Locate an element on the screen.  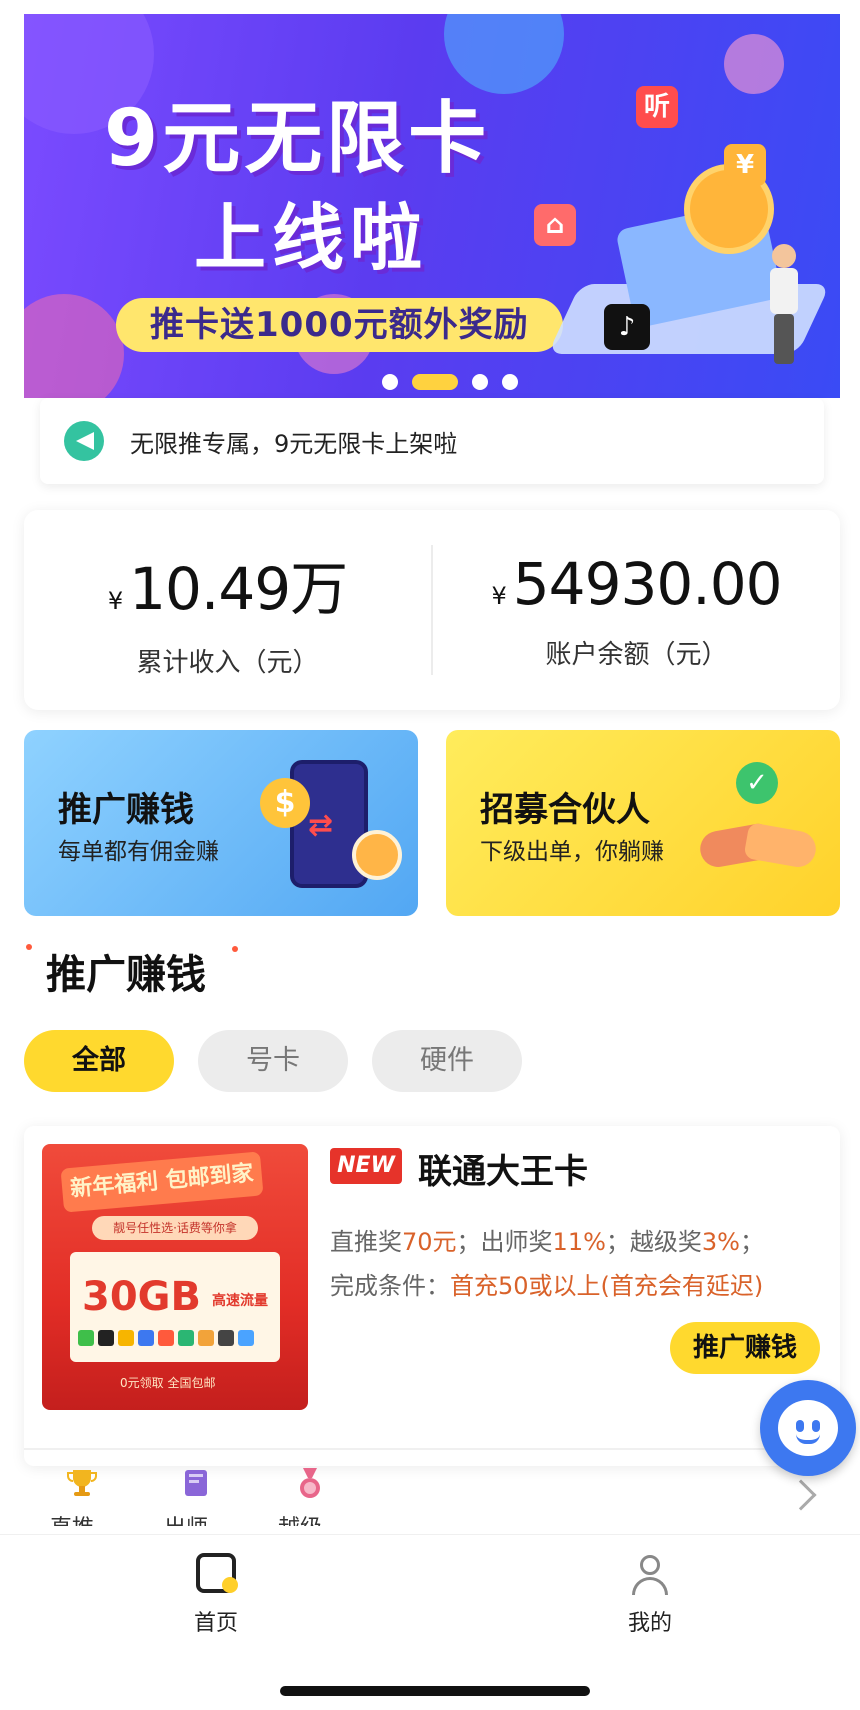
person-illustration is located at coordinates (784, 304).